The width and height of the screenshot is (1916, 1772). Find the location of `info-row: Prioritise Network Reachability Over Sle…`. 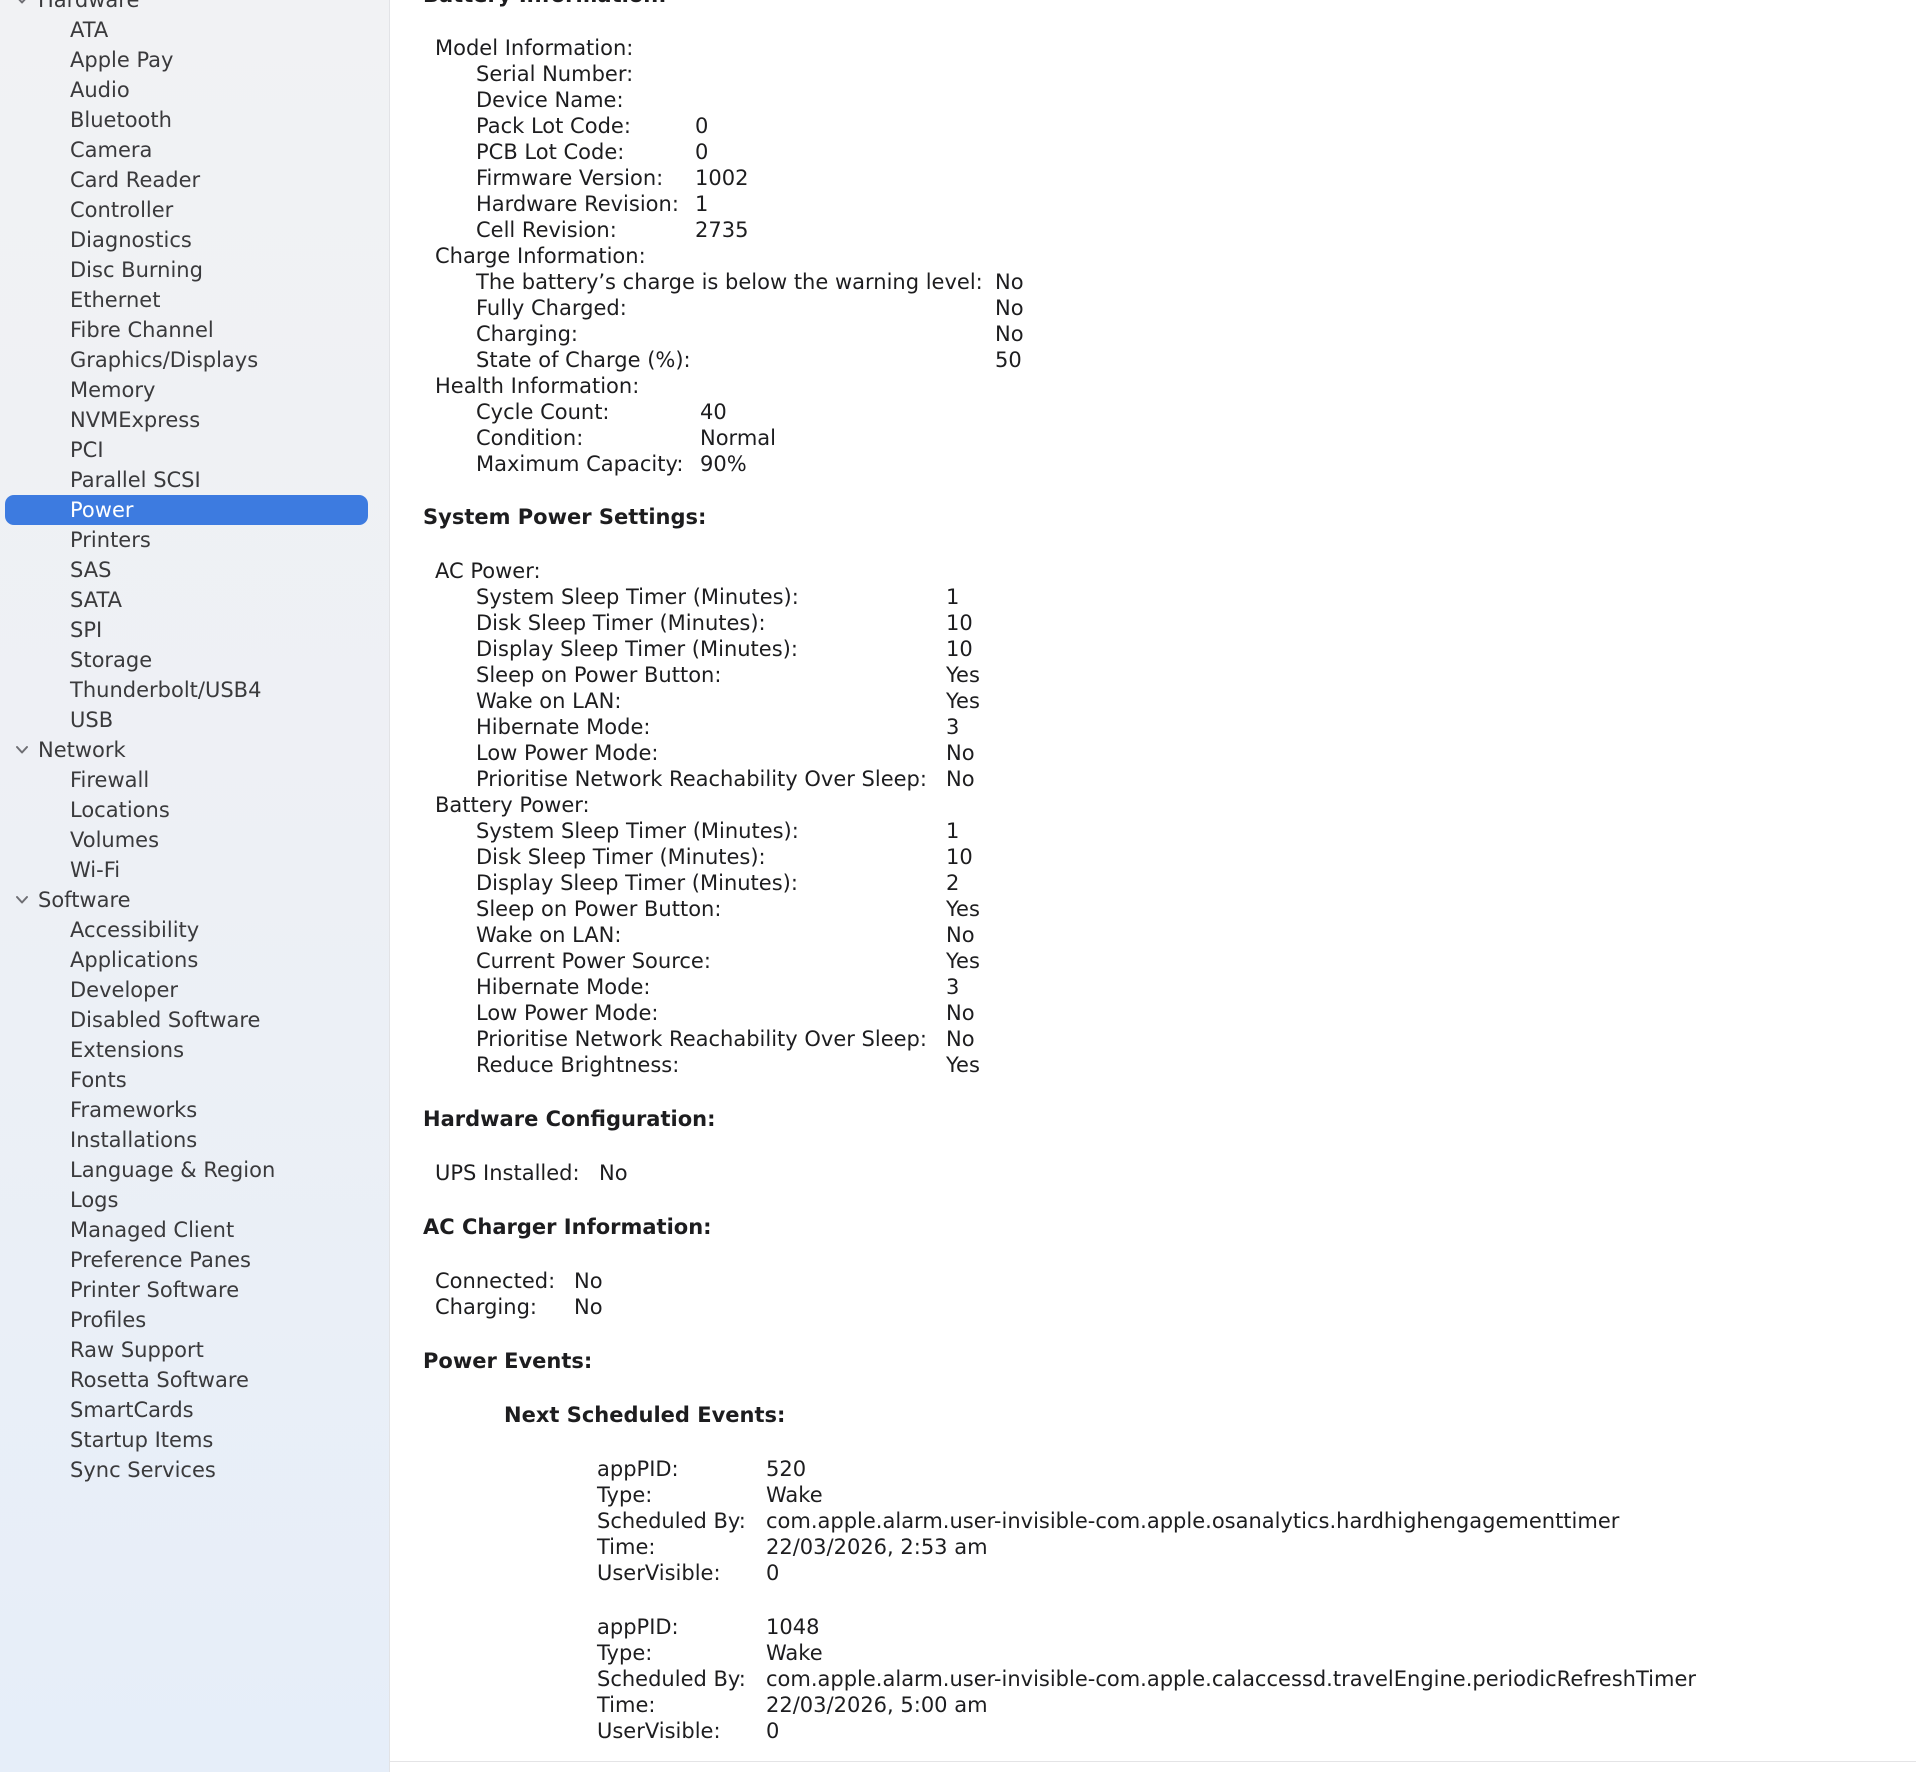

info-row: Prioritise Network Reachability Over Sle… is located at coordinates (1153, 1039).